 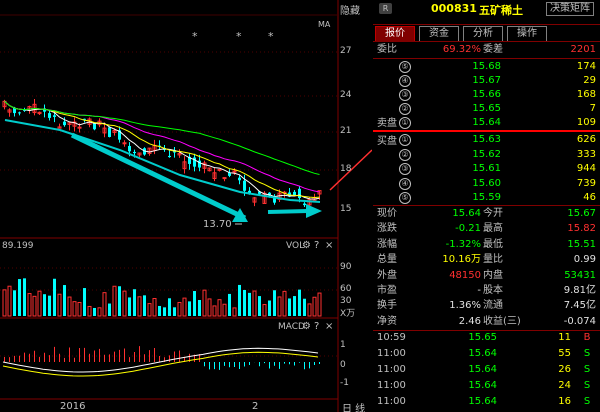 What do you see at coordinates (483, 33) in the screenshot?
I see `tab-analysis: 分析` at bounding box center [483, 33].